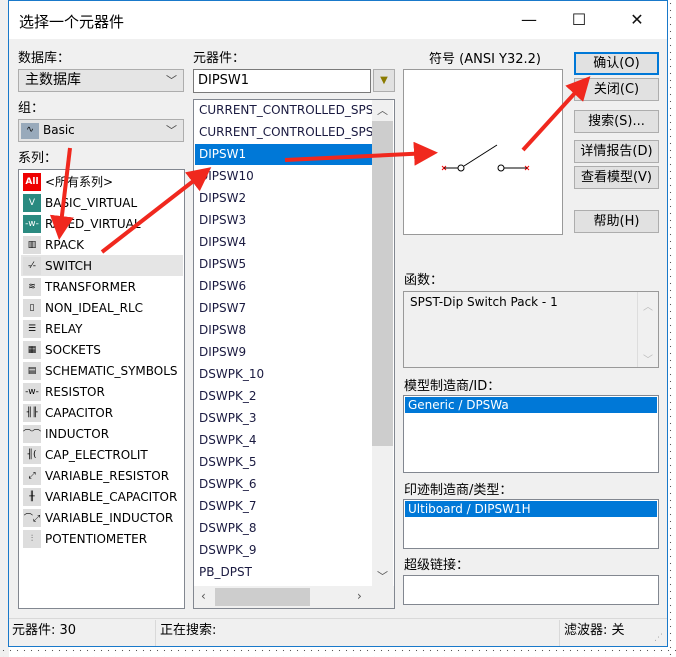 Image resolution: width=676 pixels, height=657 pixels. I want to click on arrow-to-dipsw1, so click(156, 210).